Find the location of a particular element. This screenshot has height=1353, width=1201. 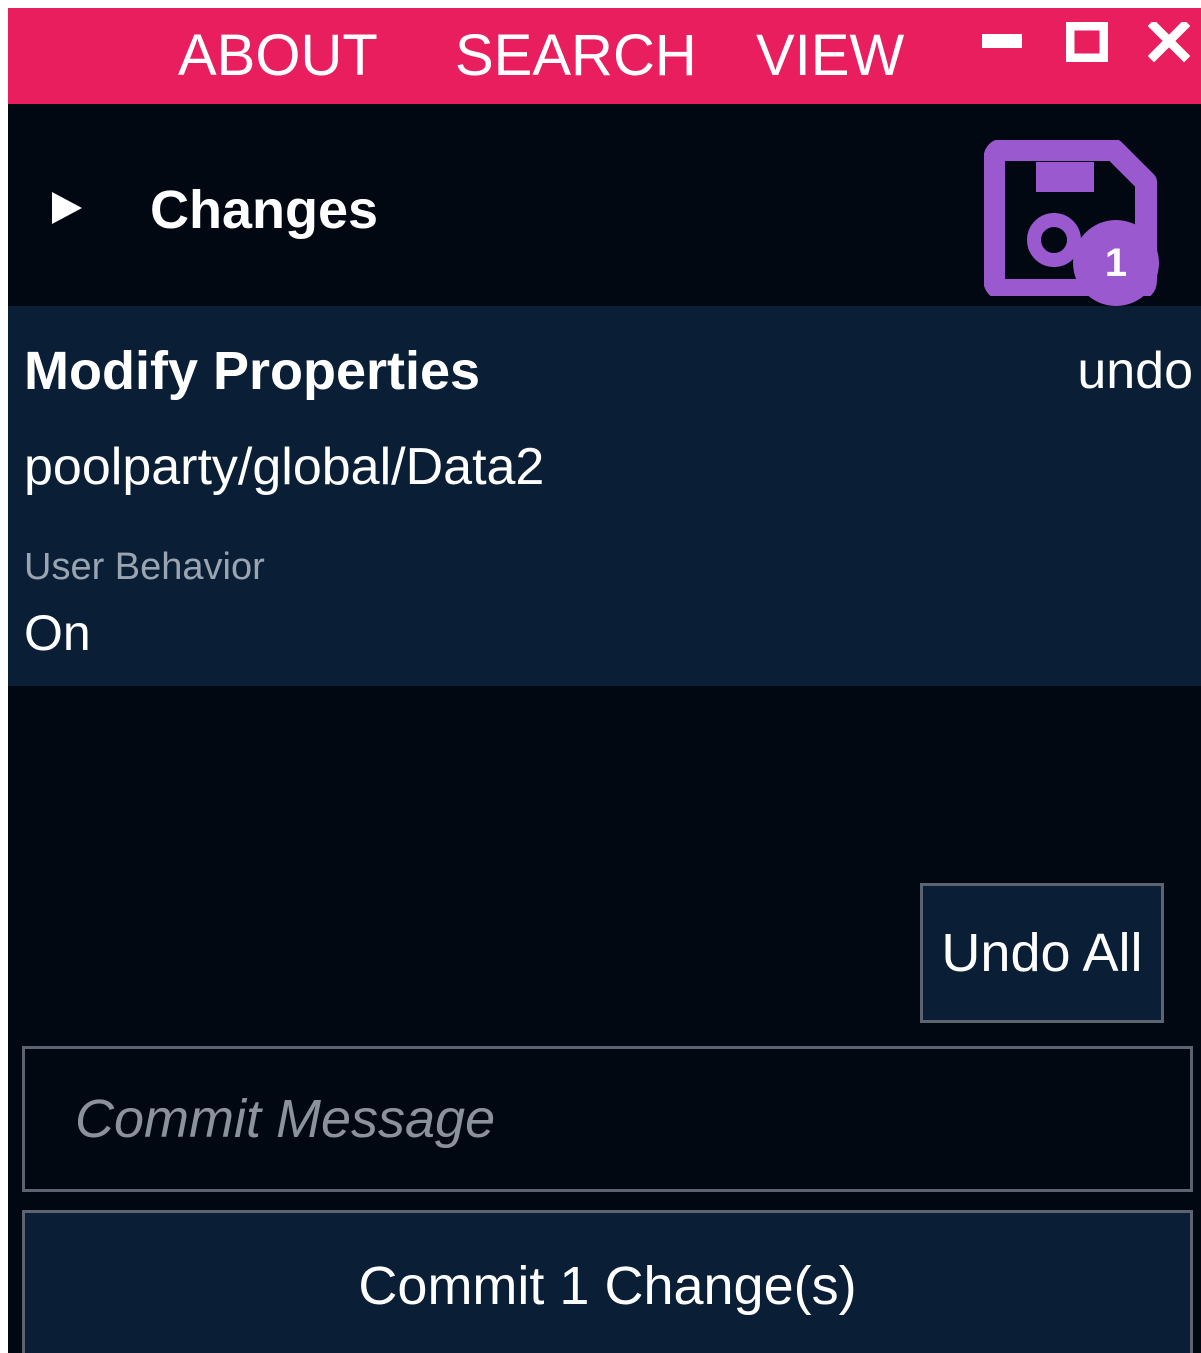

changes-title: Changes is located at coordinates (264, 210).